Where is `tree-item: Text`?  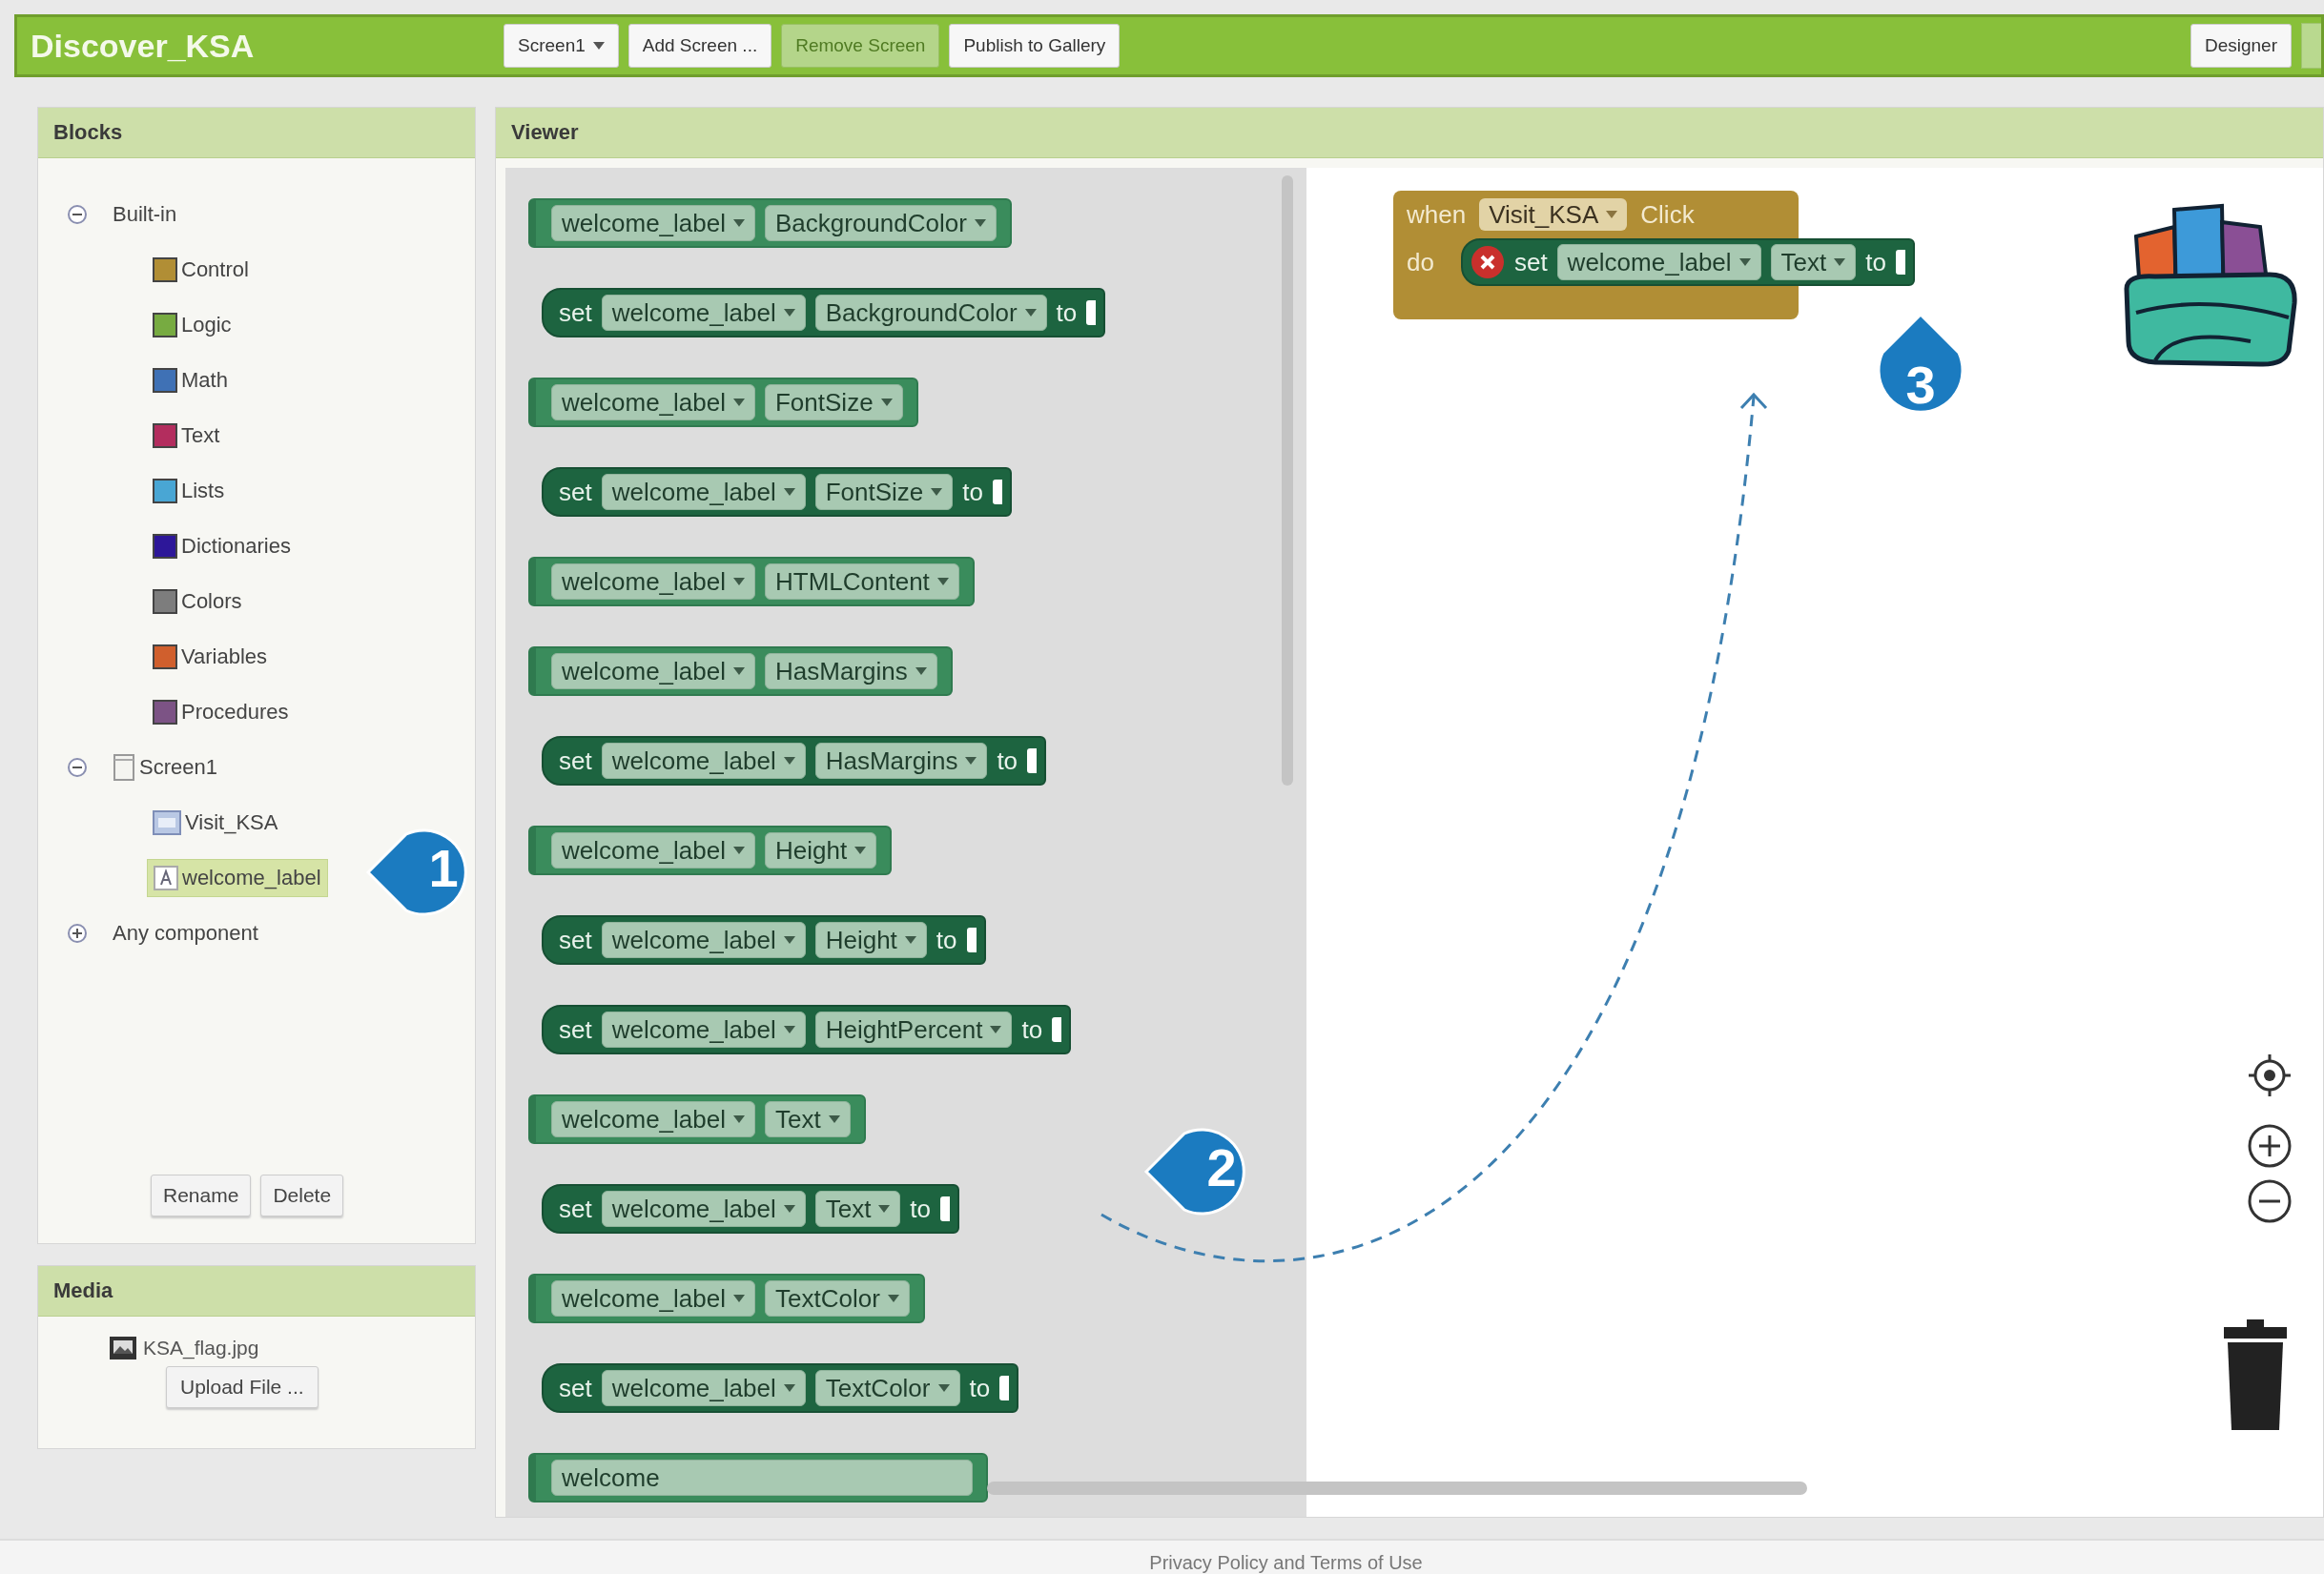 tree-item: Text is located at coordinates (186, 436).